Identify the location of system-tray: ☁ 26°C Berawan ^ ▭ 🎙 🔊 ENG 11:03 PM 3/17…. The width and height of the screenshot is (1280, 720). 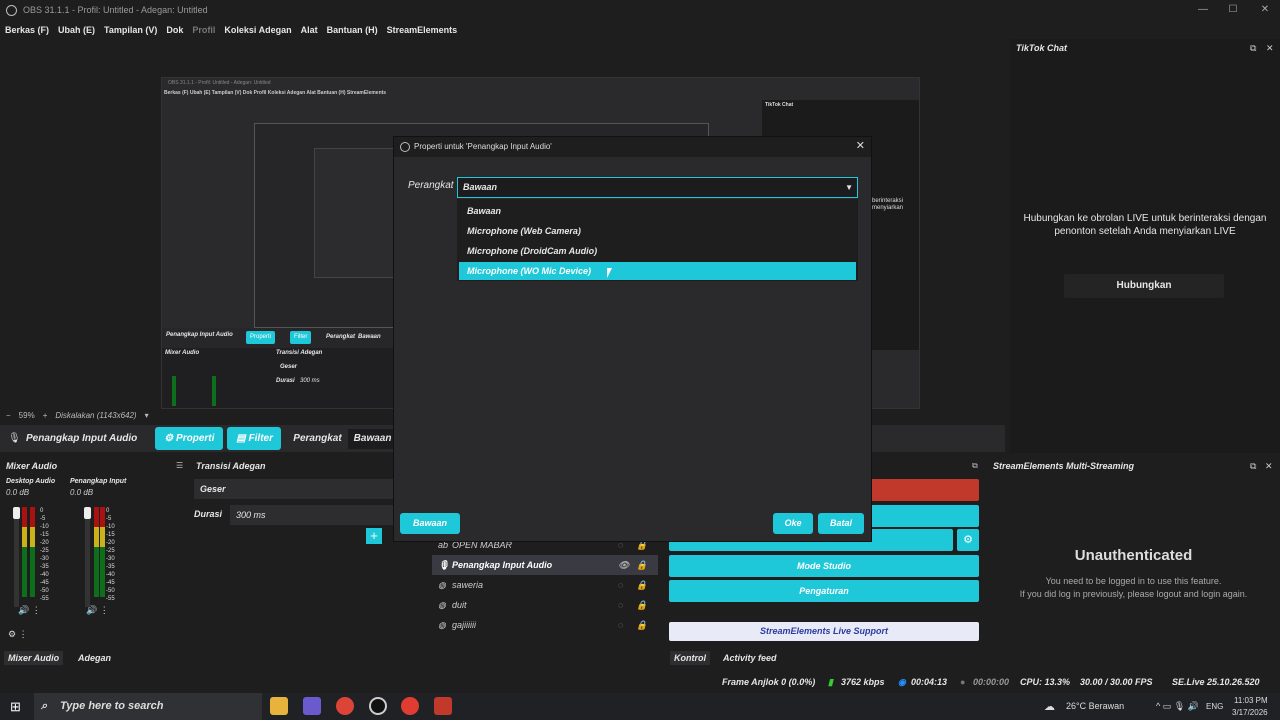
(1162, 706).